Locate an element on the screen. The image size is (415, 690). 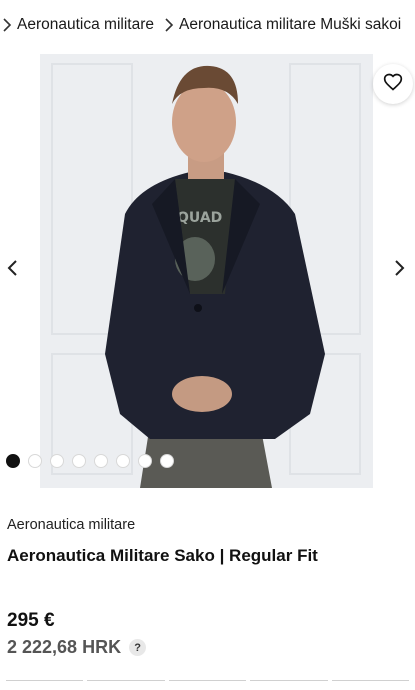
heart-outline-icon is located at coordinates (393, 84).